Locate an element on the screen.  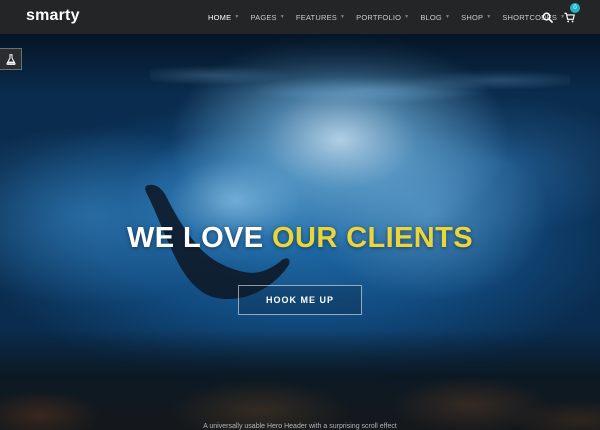
style-switcher-tab is located at coordinates (11, 59).